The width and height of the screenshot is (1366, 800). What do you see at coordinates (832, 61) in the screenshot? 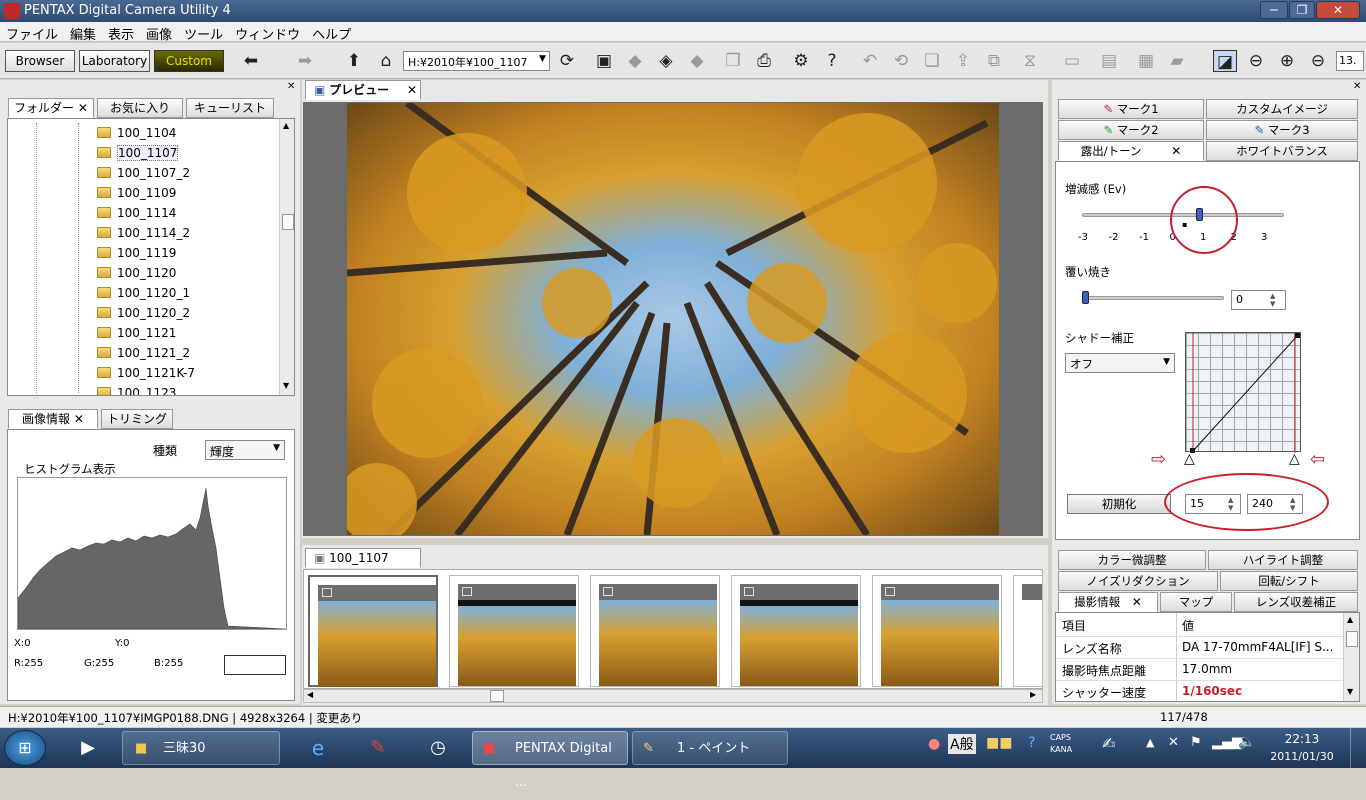
I see `help-icon: ?` at bounding box center [832, 61].